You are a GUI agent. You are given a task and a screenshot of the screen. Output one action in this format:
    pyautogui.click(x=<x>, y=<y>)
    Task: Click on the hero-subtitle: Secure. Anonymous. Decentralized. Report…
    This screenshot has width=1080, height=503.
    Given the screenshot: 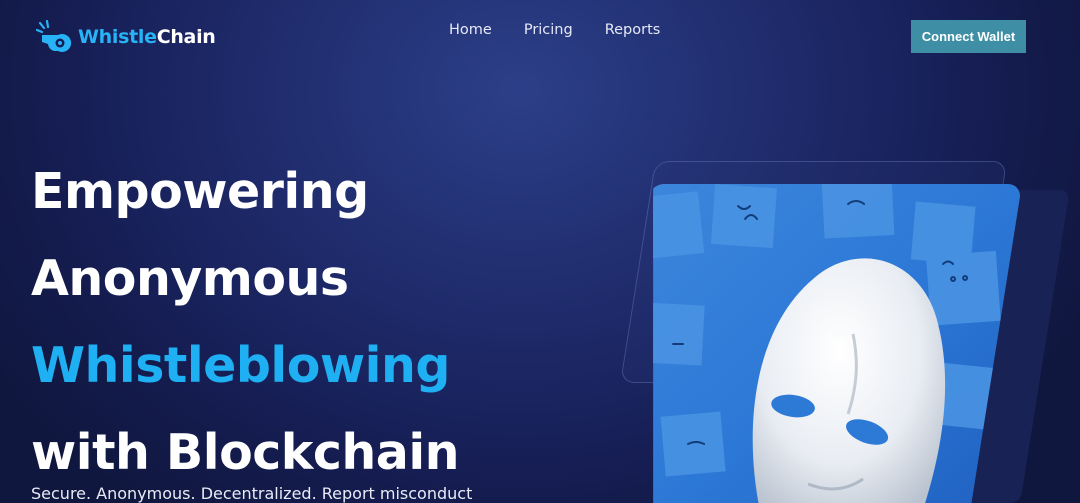 What is the action you would take?
    pyautogui.click(x=252, y=493)
    